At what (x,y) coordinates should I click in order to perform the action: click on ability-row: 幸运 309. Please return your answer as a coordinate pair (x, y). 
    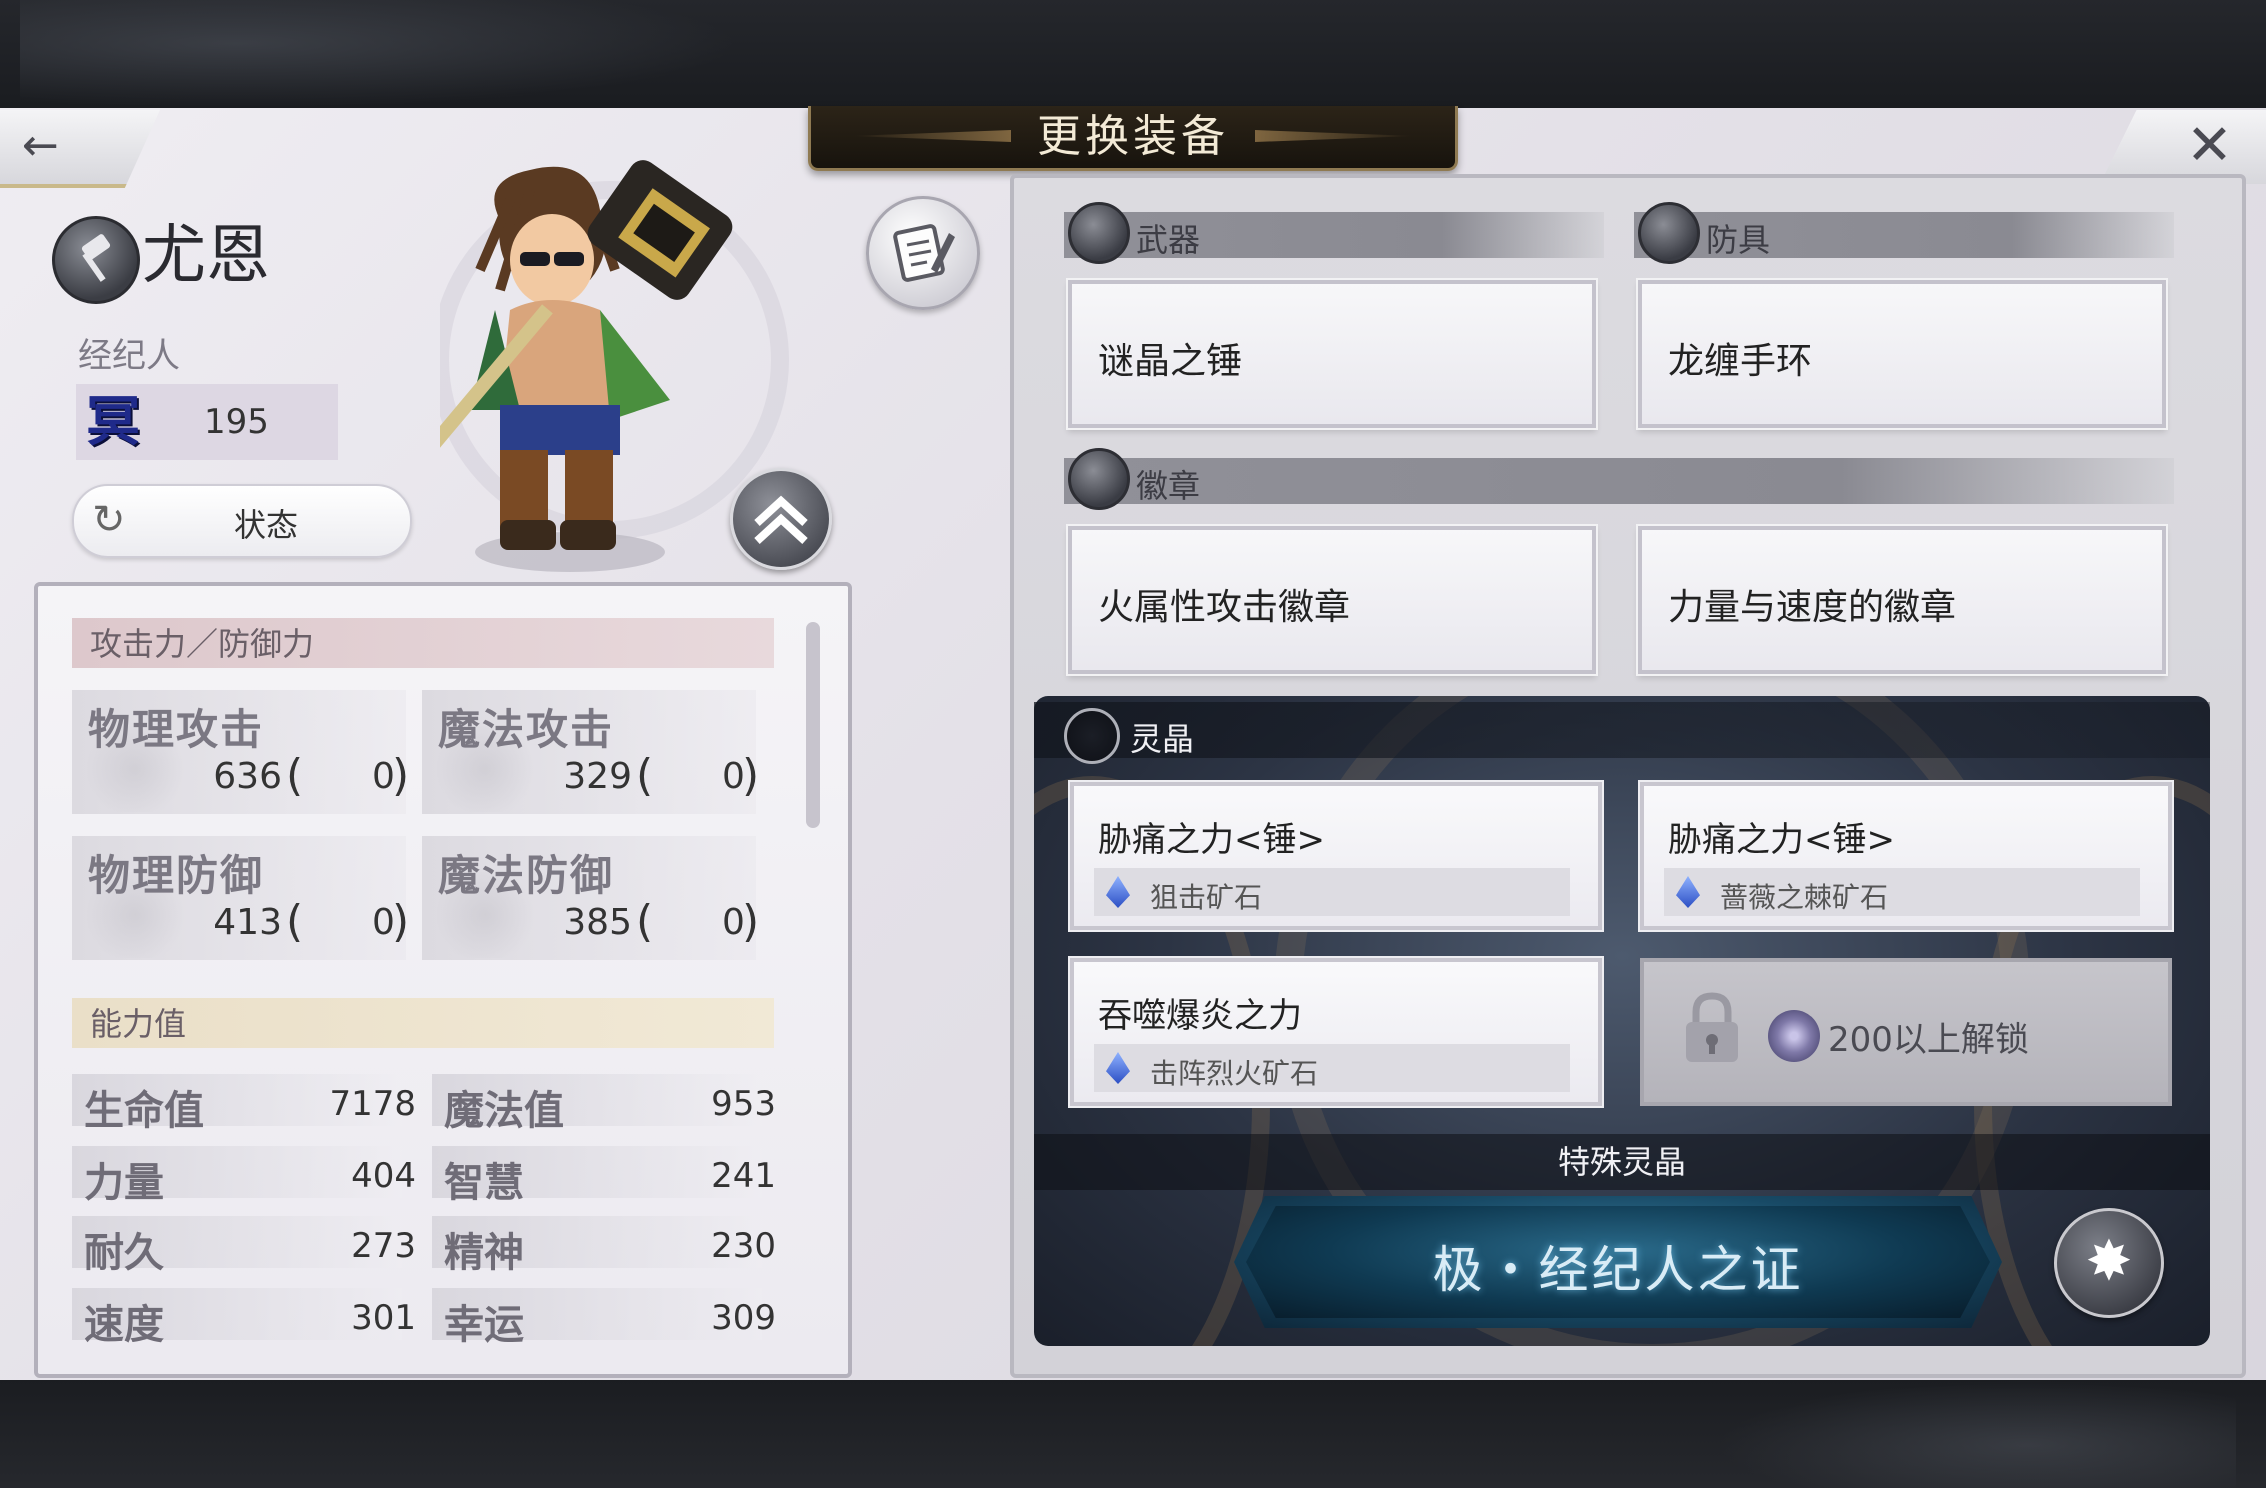
    Looking at the image, I should click on (604, 1318).